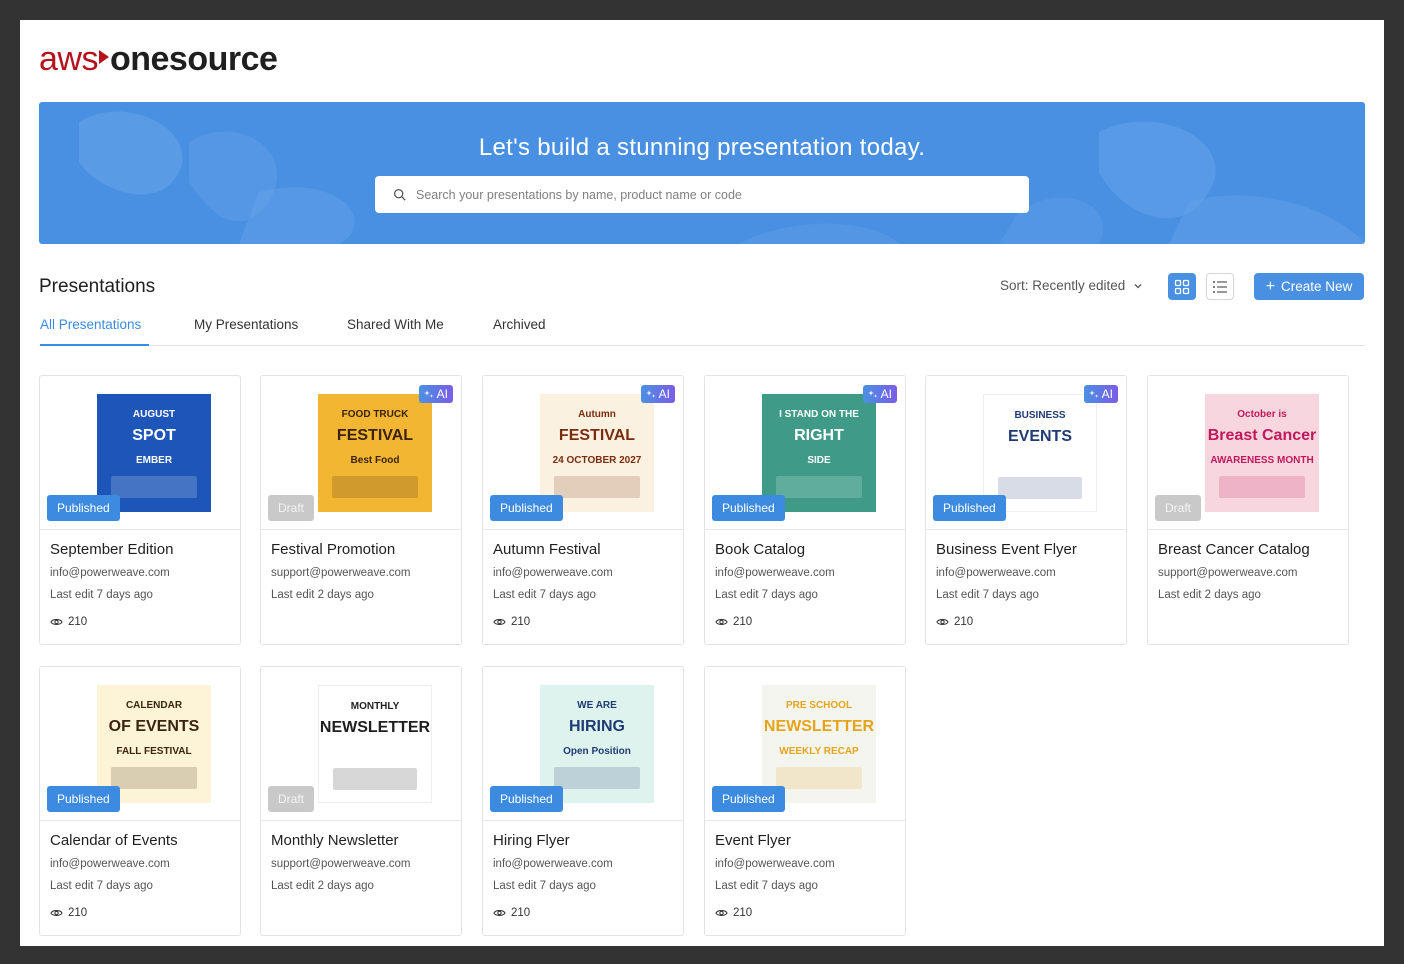 The height and width of the screenshot is (964, 1404). Describe the element at coordinates (114, 840) in the screenshot. I see `card-title: Calendar of Events` at that location.